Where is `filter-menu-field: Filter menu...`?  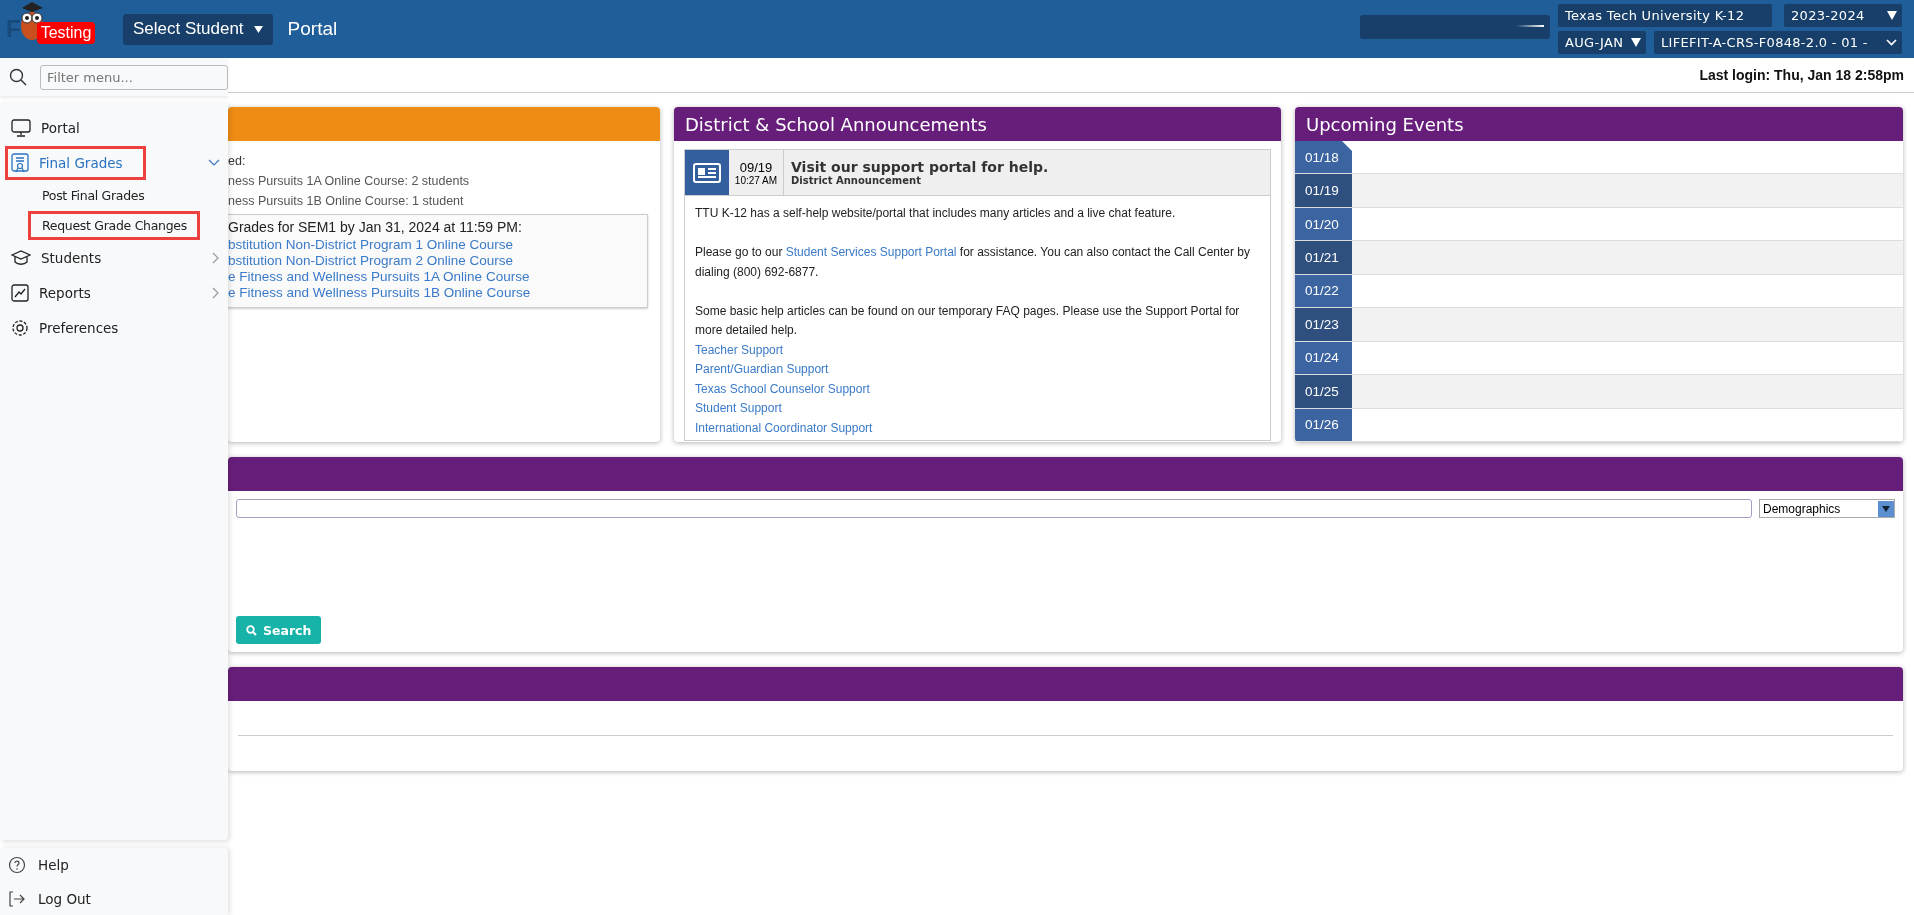 filter-menu-field: Filter menu... is located at coordinates (134, 77).